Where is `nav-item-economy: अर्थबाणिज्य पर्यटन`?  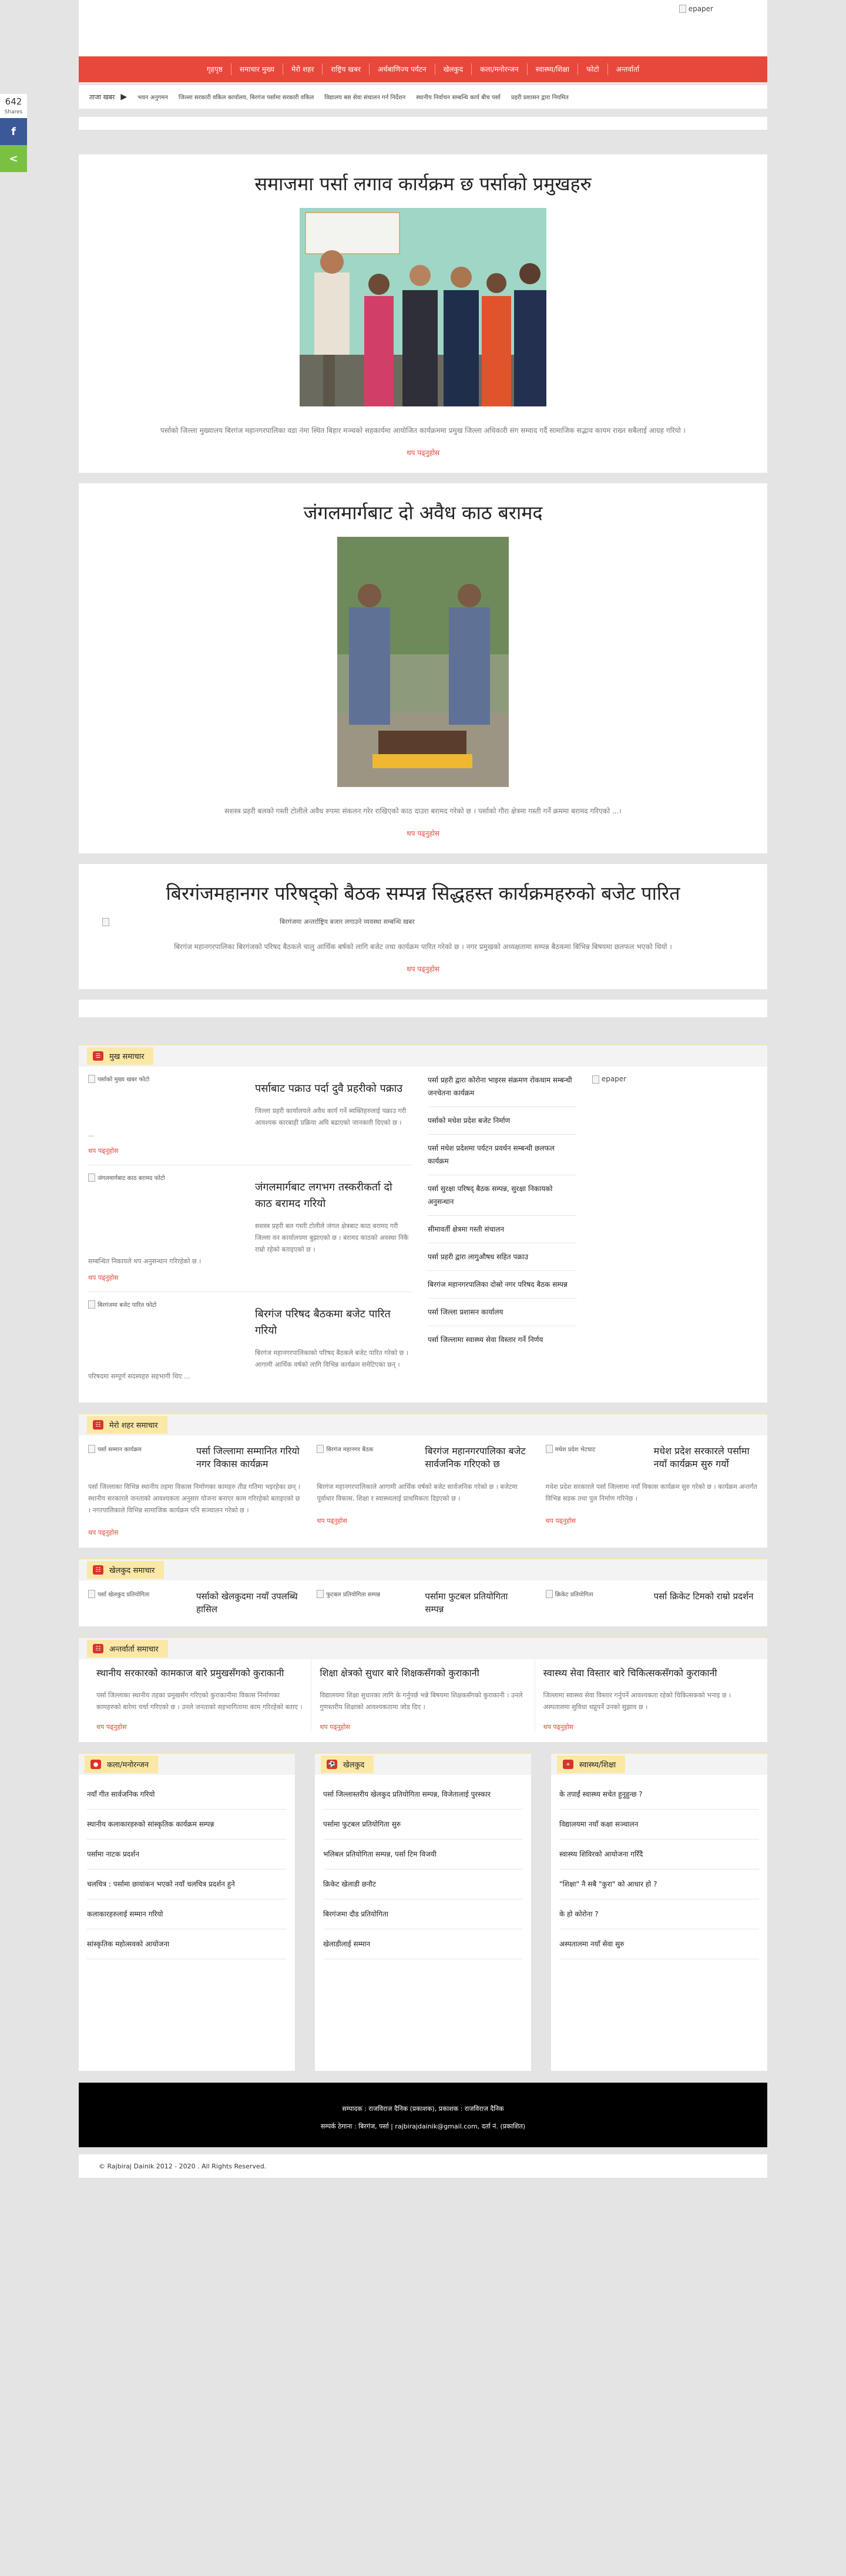 nav-item-economy: अर्थबाणिज्य पर्यटन is located at coordinates (403, 69).